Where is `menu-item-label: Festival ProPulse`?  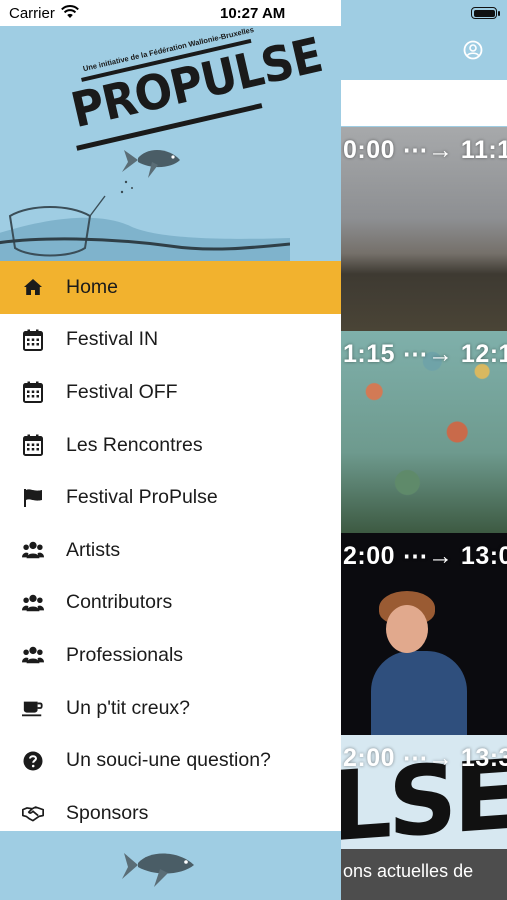 menu-item-label: Festival ProPulse is located at coordinates (142, 497).